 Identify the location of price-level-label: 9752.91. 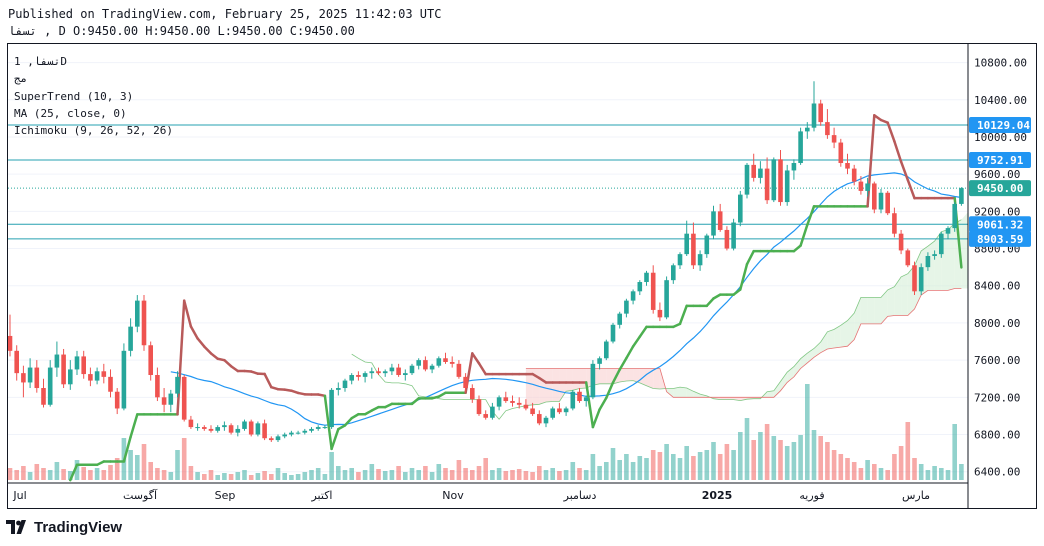
(1000, 160).